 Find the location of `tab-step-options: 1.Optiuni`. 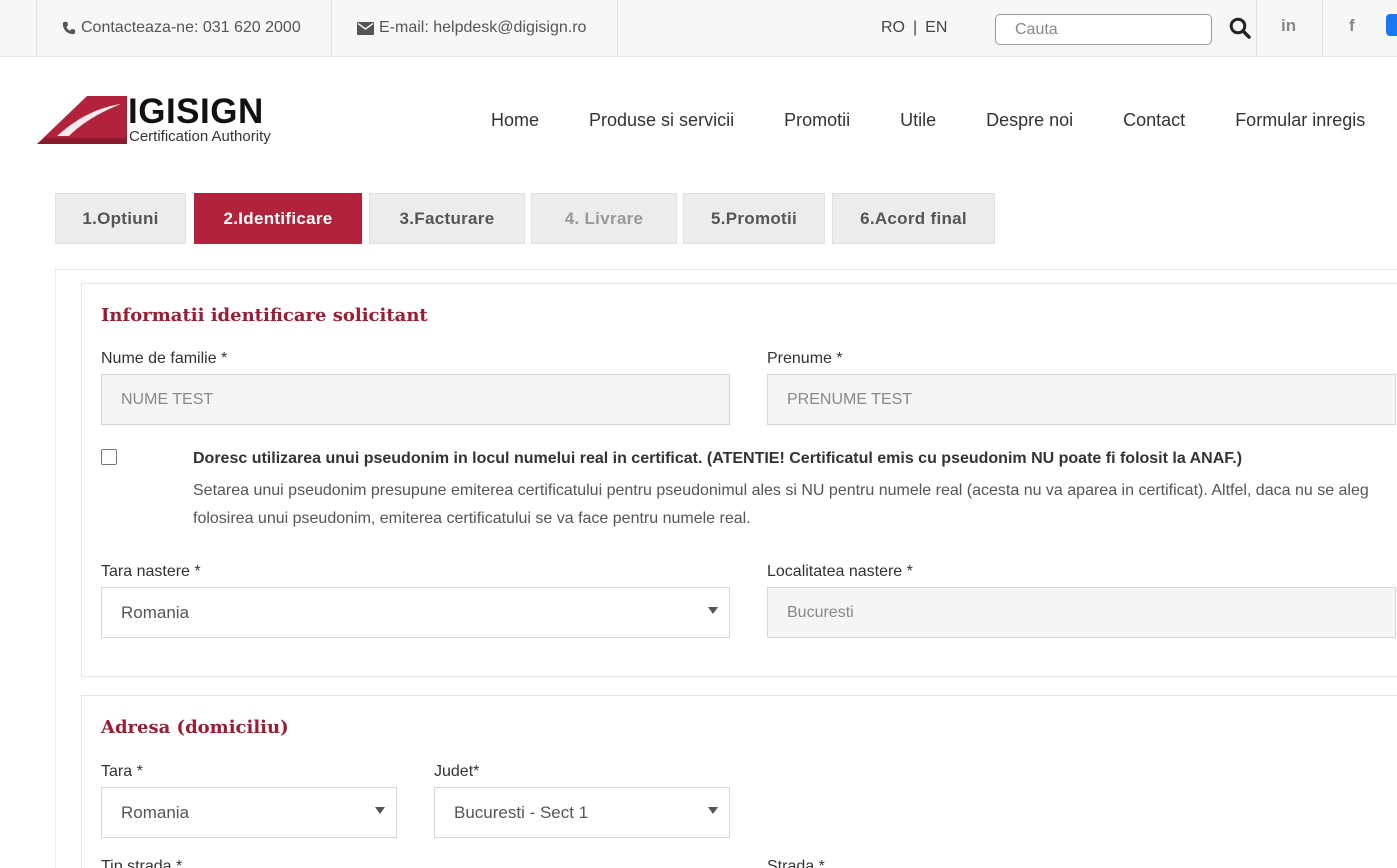

tab-step-options: 1.Optiuni is located at coordinates (120, 218).